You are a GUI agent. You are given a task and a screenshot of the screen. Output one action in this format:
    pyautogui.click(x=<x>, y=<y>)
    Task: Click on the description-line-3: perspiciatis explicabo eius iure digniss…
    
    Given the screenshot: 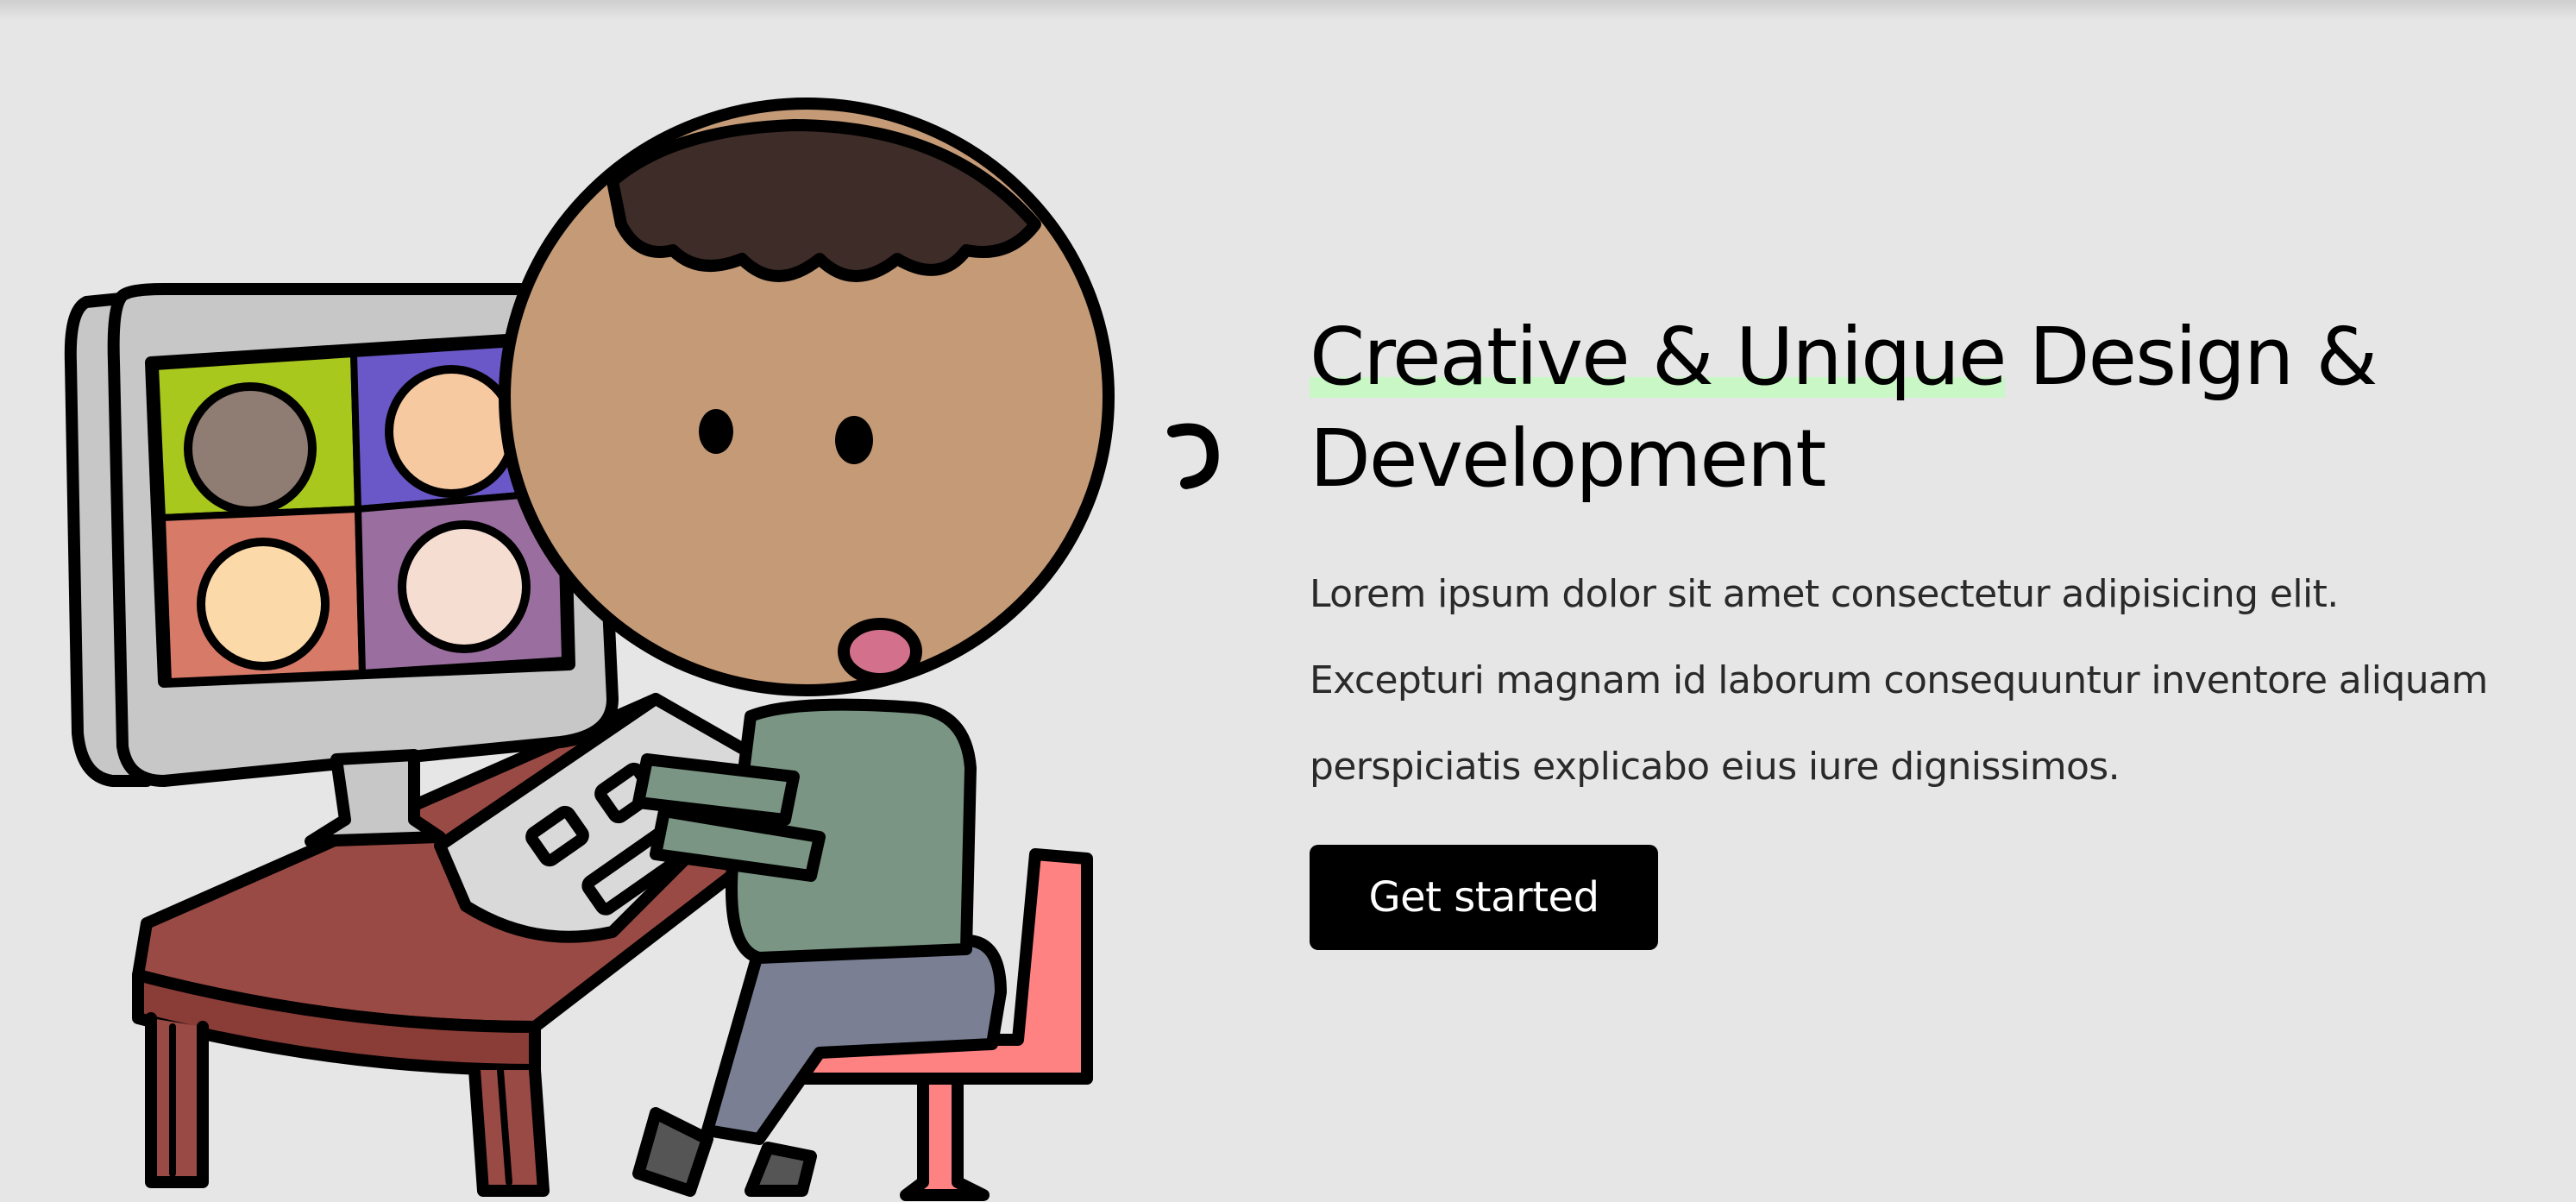 What is the action you would take?
    pyautogui.click(x=1715, y=767)
    